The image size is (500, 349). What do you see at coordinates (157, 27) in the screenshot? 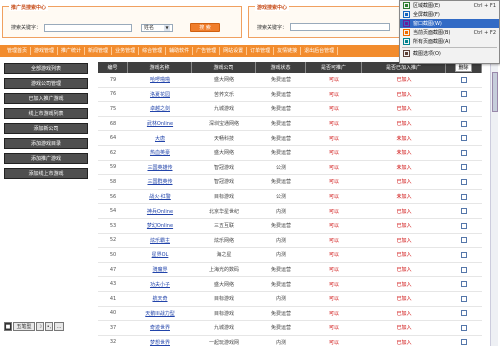
I see `search-field-select: 姓名 ▼` at bounding box center [157, 27].